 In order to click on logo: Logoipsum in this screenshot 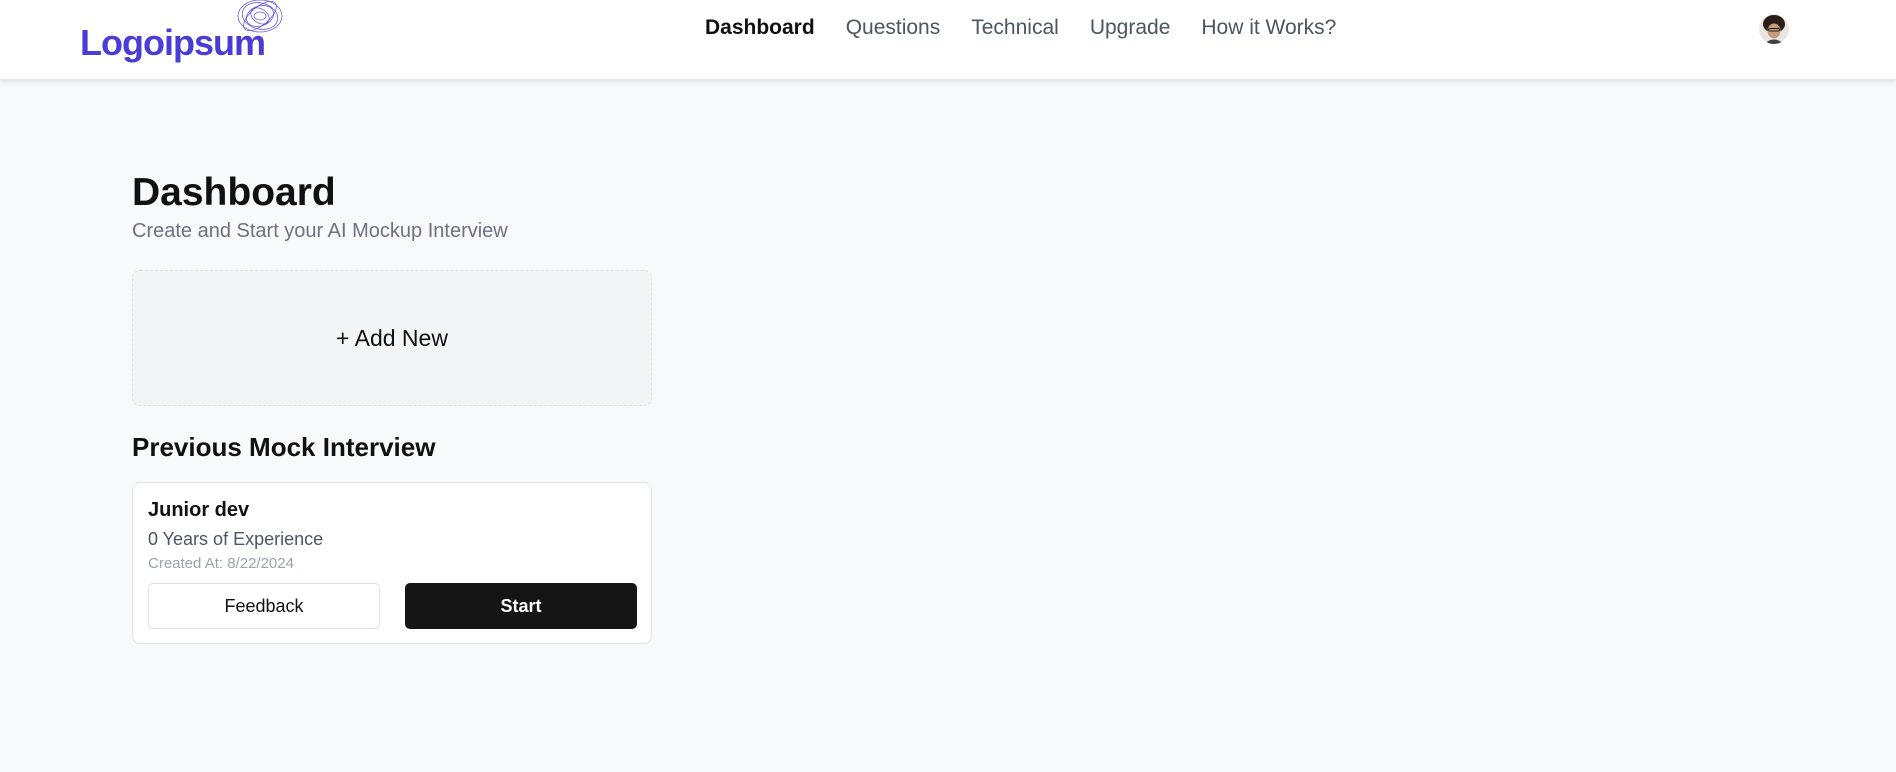, I will do `click(185, 35)`.